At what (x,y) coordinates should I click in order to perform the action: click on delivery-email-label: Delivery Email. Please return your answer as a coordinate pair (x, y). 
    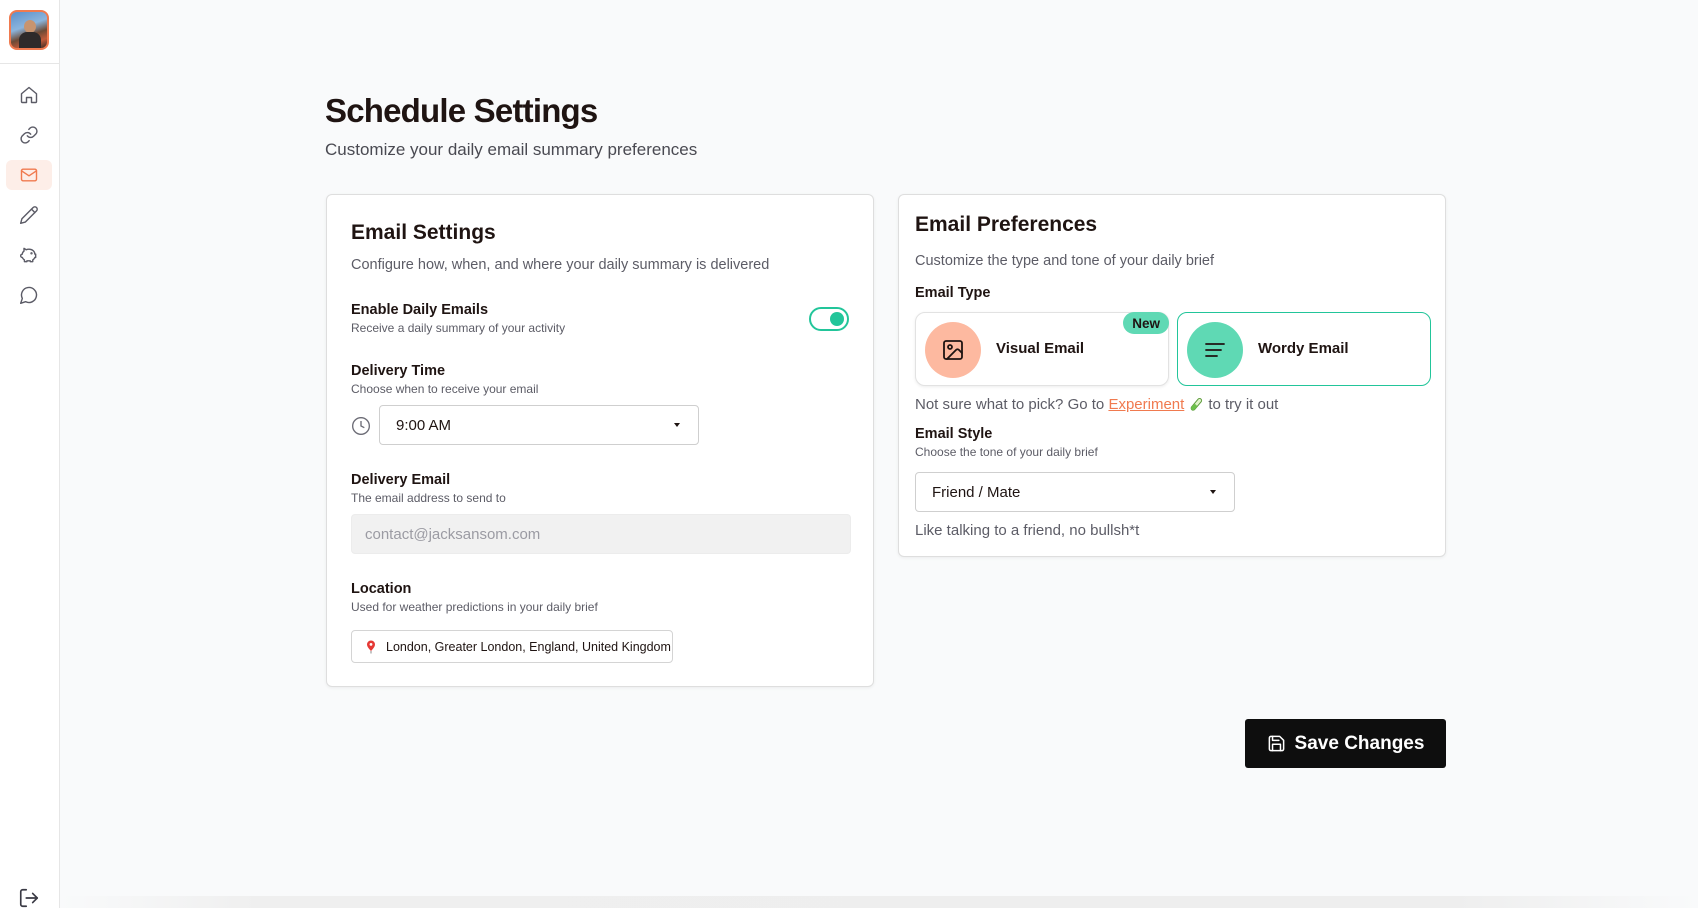
    Looking at the image, I should click on (401, 480).